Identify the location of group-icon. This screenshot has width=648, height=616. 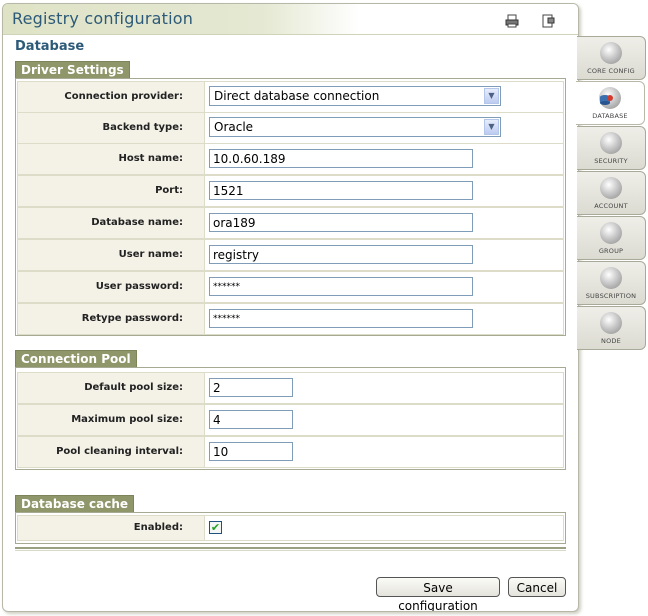
(611, 233).